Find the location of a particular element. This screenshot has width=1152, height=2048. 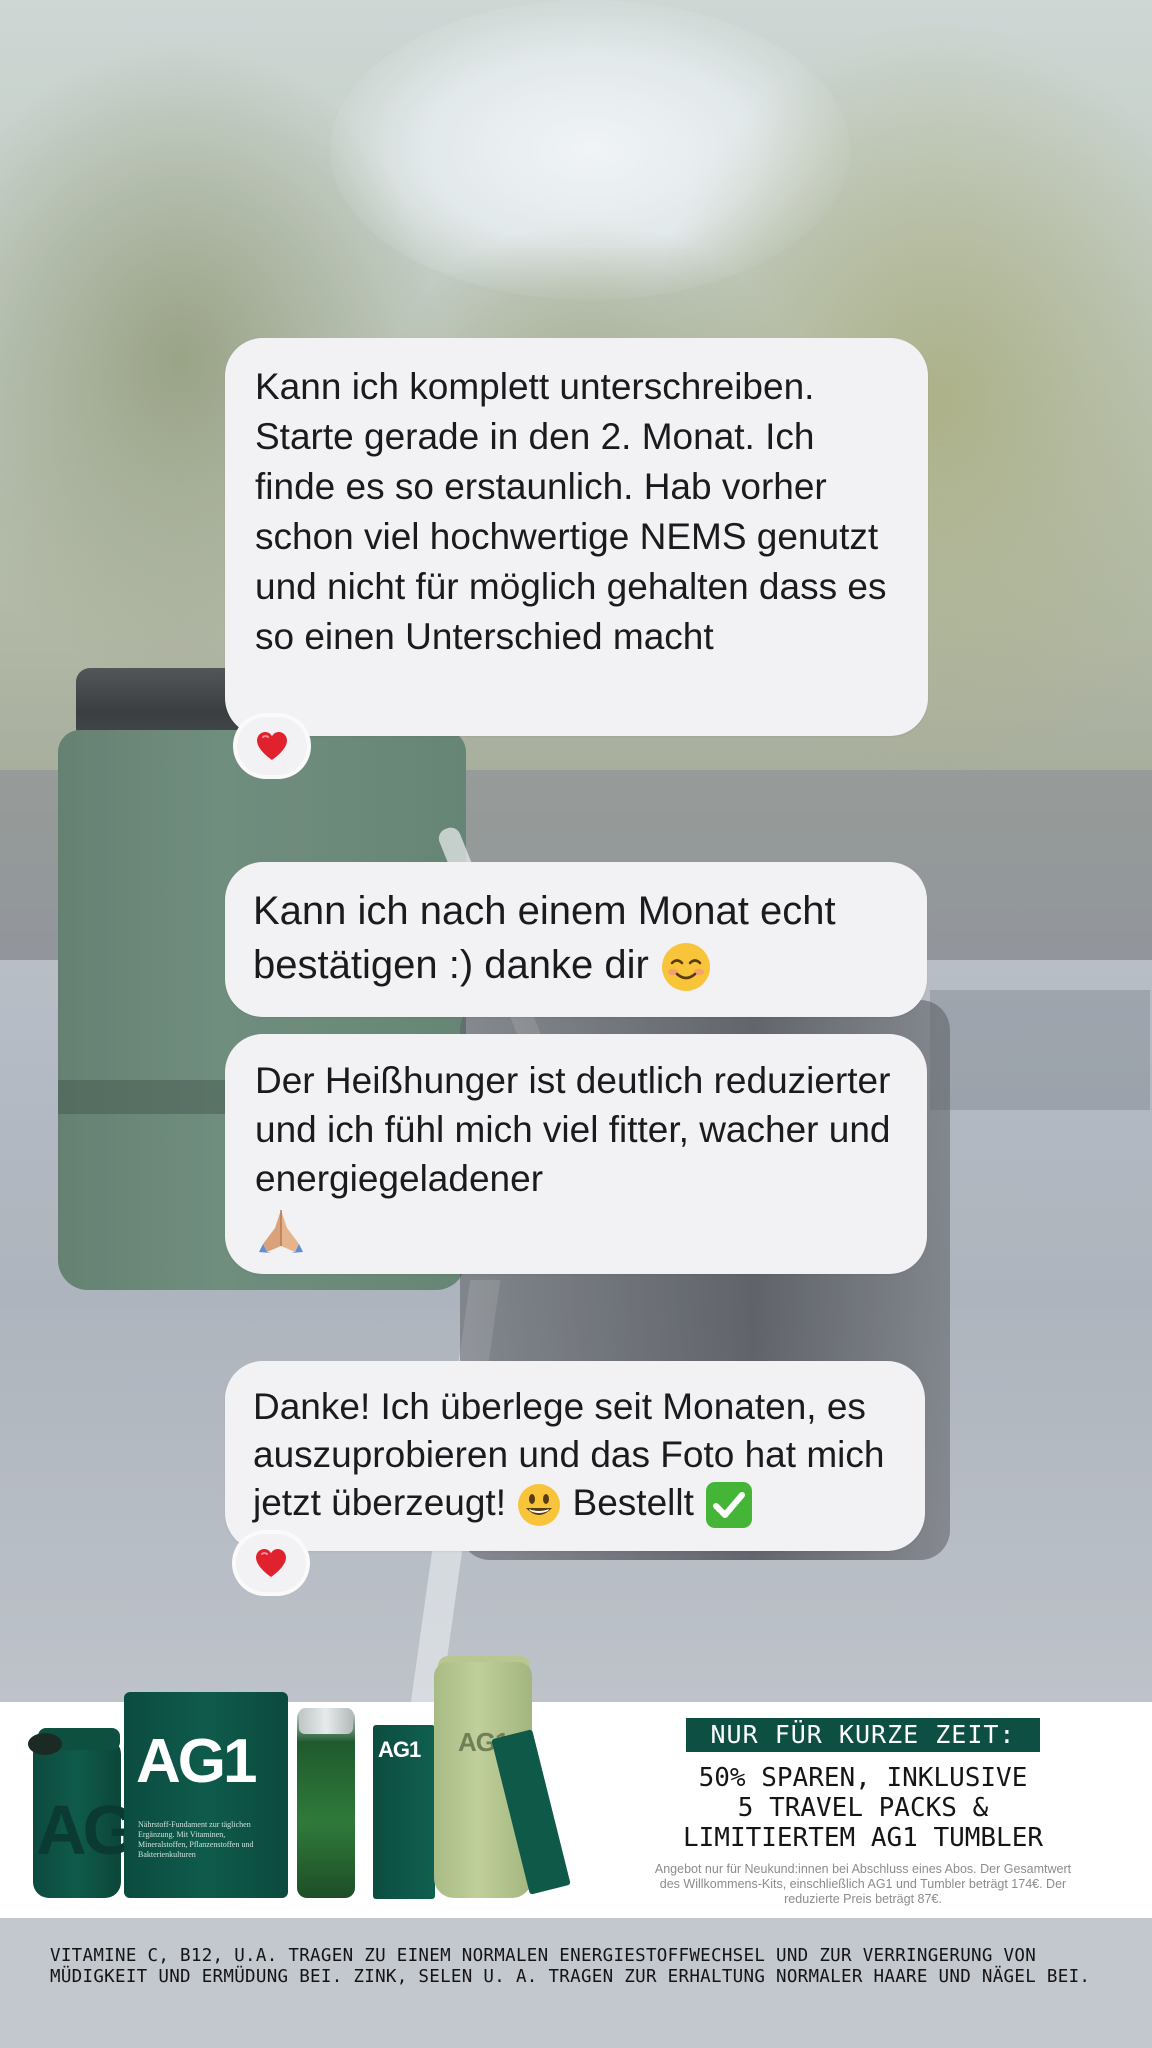

message-text-4-end: Bestellt is located at coordinates (633, 1502).